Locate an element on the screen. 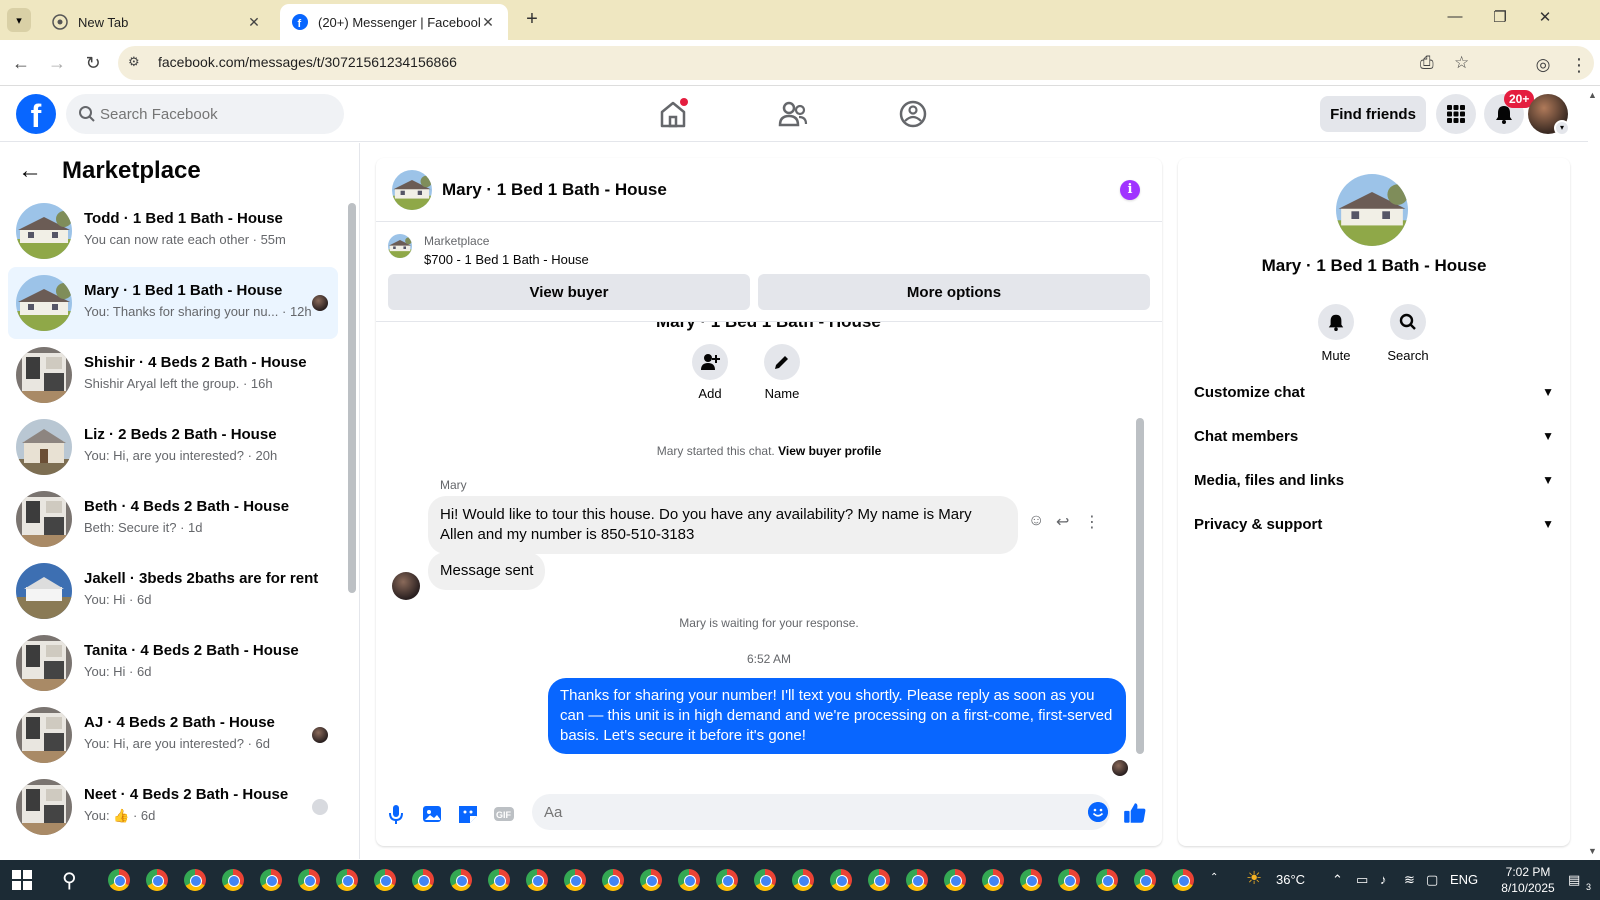 This screenshot has width=1600, height=900. browser-tab-new-tab: New Tab ✕ is located at coordinates (157, 22).